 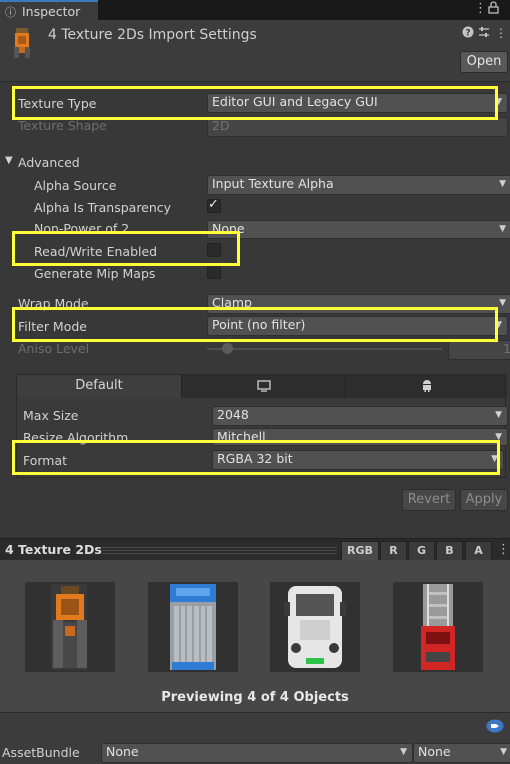 What do you see at coordinates (76, 437) in the screenshot?
I see `resize-algorithm-label: Resize Algorithm` at bounding box center [76, 437].